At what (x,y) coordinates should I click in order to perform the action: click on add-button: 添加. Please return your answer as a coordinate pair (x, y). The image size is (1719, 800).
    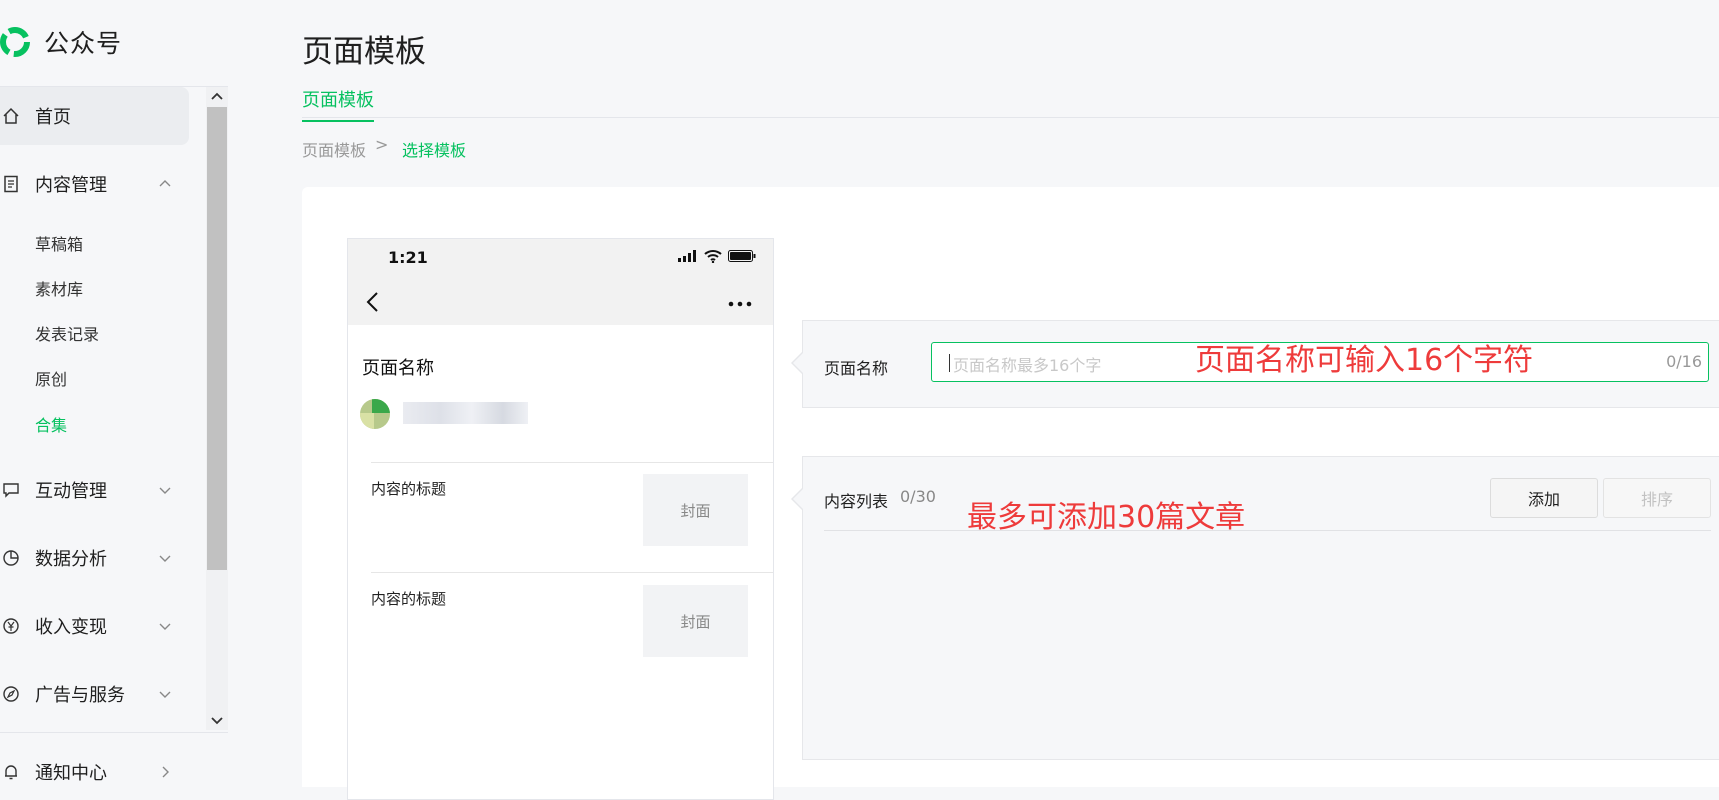
    Looking at the image, I should click on (1544, 498).